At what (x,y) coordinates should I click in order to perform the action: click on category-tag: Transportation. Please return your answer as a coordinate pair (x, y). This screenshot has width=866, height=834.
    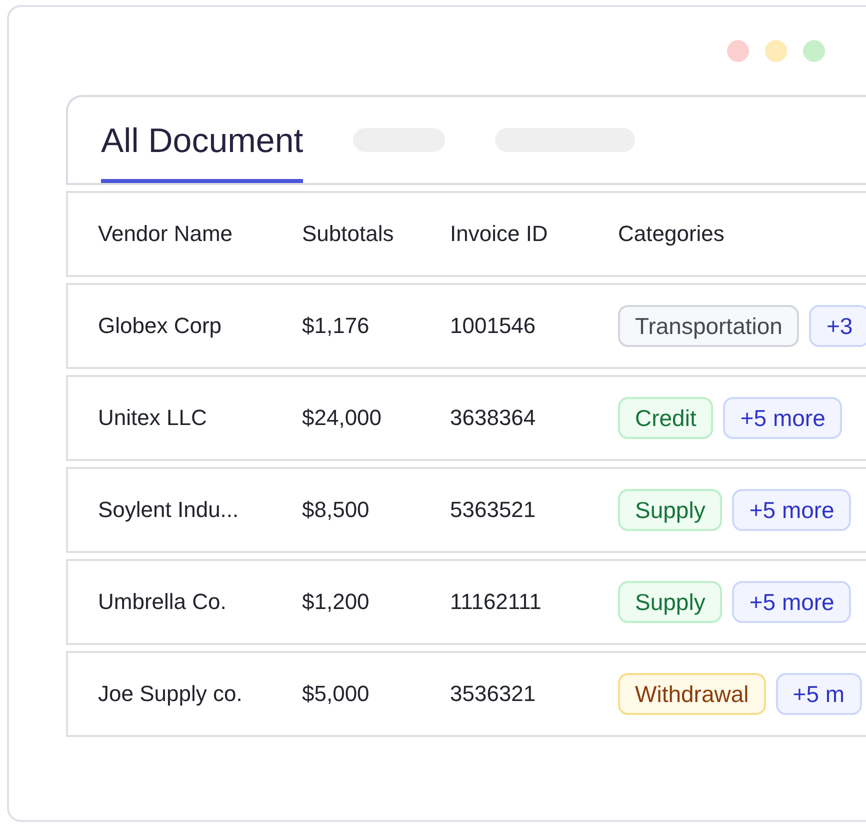
    Looking at the image, I should click on (709, 326).